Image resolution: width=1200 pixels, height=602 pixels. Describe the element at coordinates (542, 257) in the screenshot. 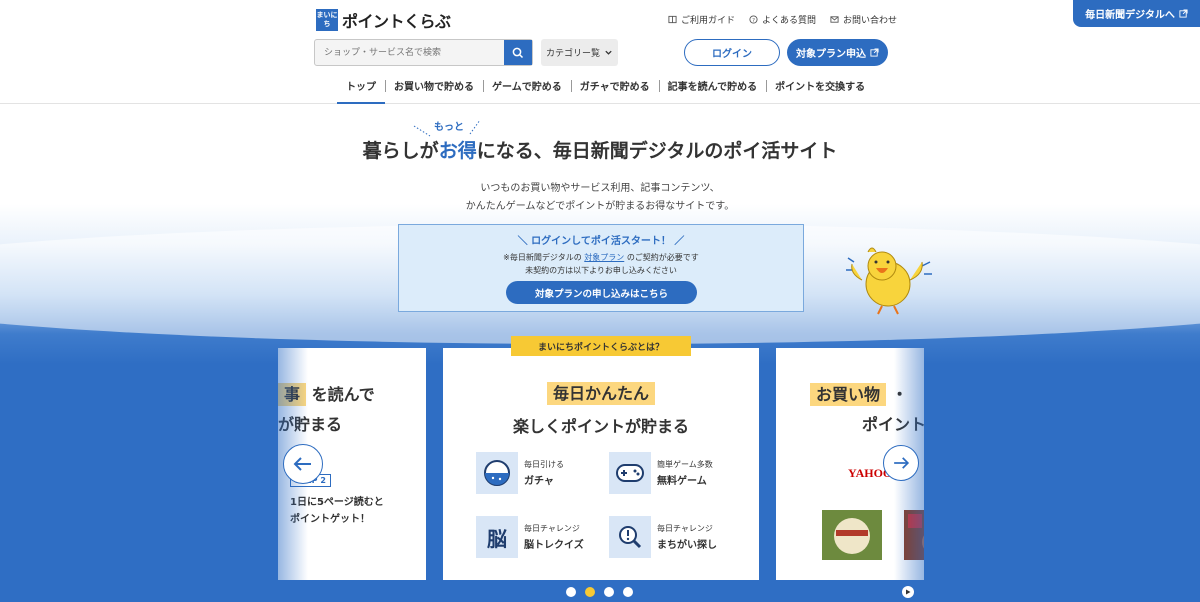

I see `note-pre: ※毎日新聞デジタルの` at that location.